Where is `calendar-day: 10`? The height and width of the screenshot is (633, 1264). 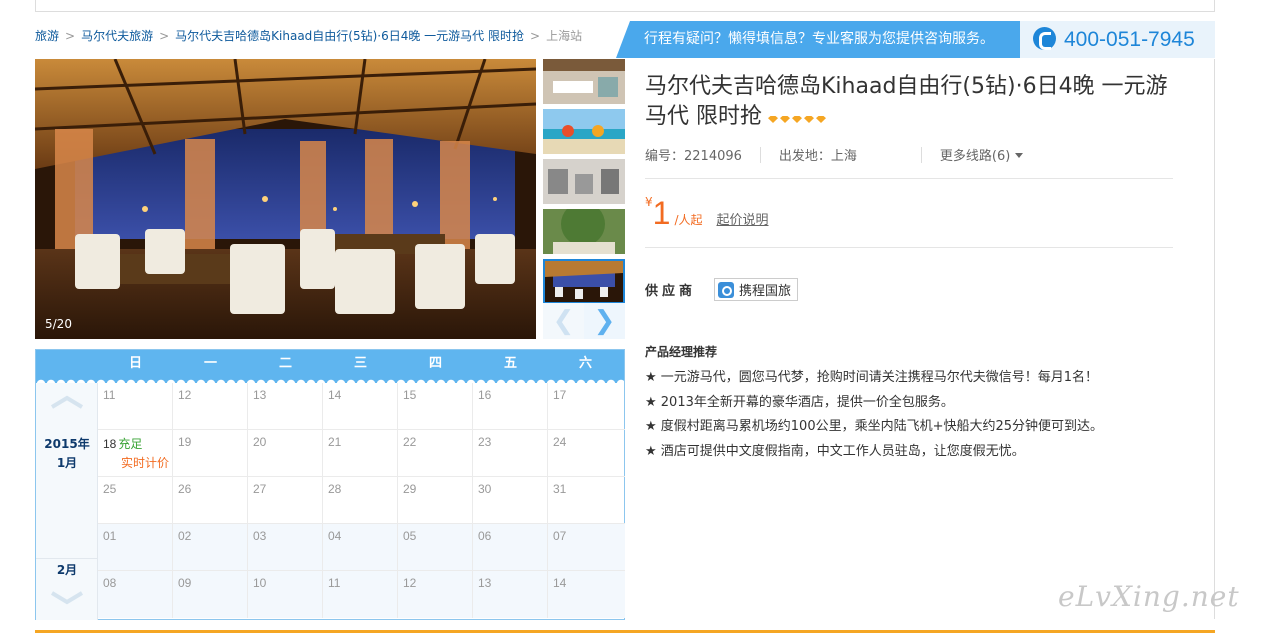
calendar-day: 10 is located at coordinates (285, 594).